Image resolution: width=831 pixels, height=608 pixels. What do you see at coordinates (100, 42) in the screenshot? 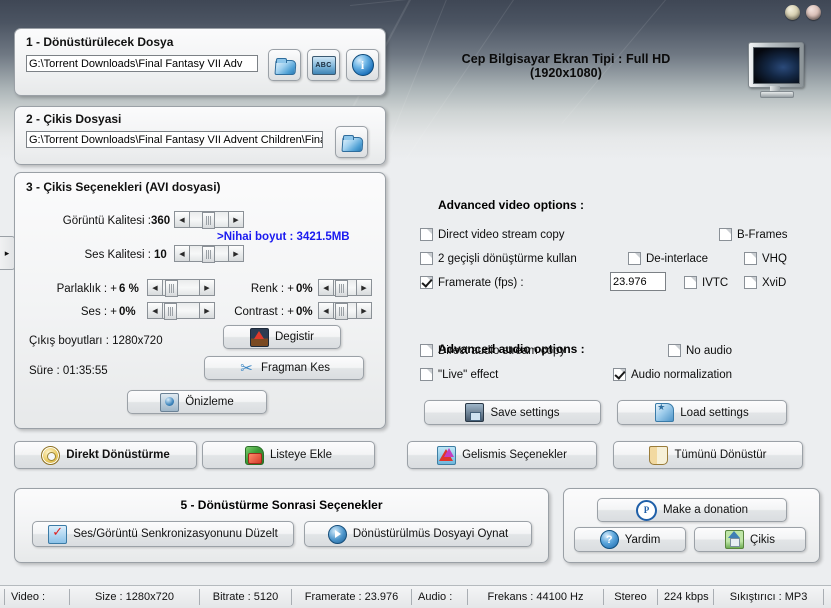
I see `section1-title: 1 - Dönüstürülecek Dosya` at bounding box center [100, 42].